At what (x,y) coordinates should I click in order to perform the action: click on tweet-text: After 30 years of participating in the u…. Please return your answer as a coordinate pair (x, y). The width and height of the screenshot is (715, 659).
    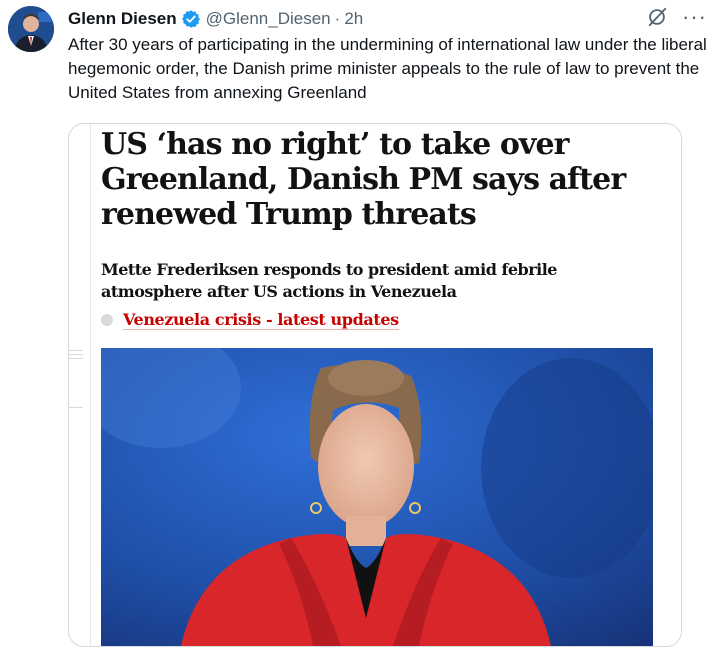
    Looking at the image, I should click on (387, 68).